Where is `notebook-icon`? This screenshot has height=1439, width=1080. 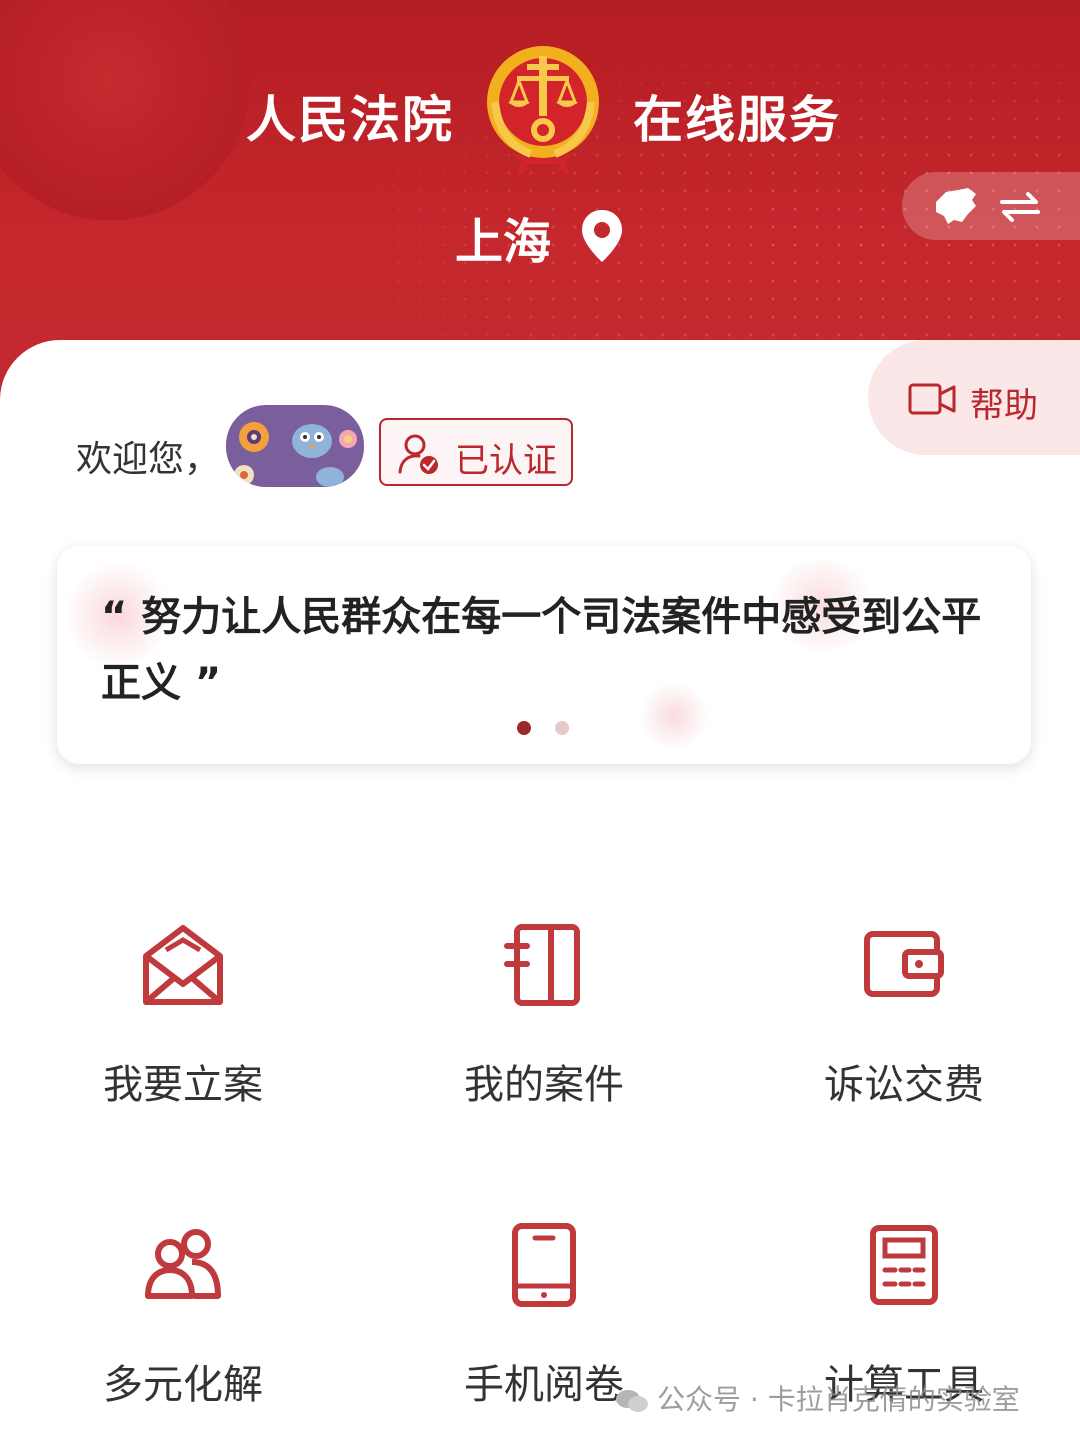 notebook-icon is located at coordinates (542, 965).